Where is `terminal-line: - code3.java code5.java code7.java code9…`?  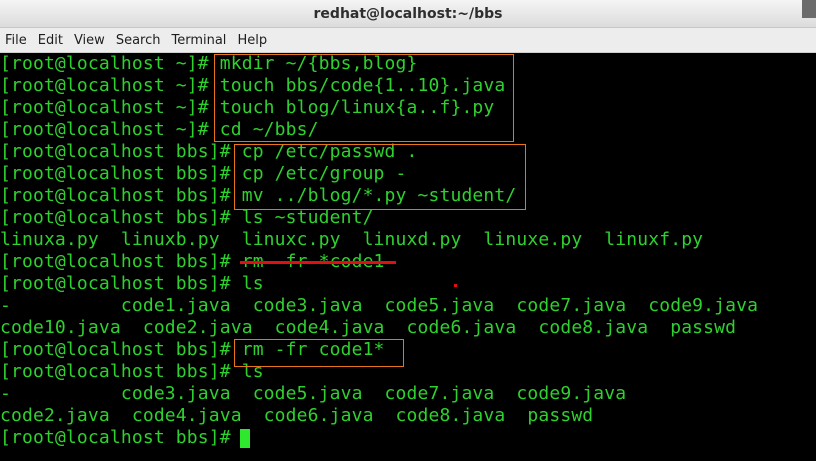 terminal-line: - code3.java code5.java code7.java code9… is located at coordinates (313, 393).